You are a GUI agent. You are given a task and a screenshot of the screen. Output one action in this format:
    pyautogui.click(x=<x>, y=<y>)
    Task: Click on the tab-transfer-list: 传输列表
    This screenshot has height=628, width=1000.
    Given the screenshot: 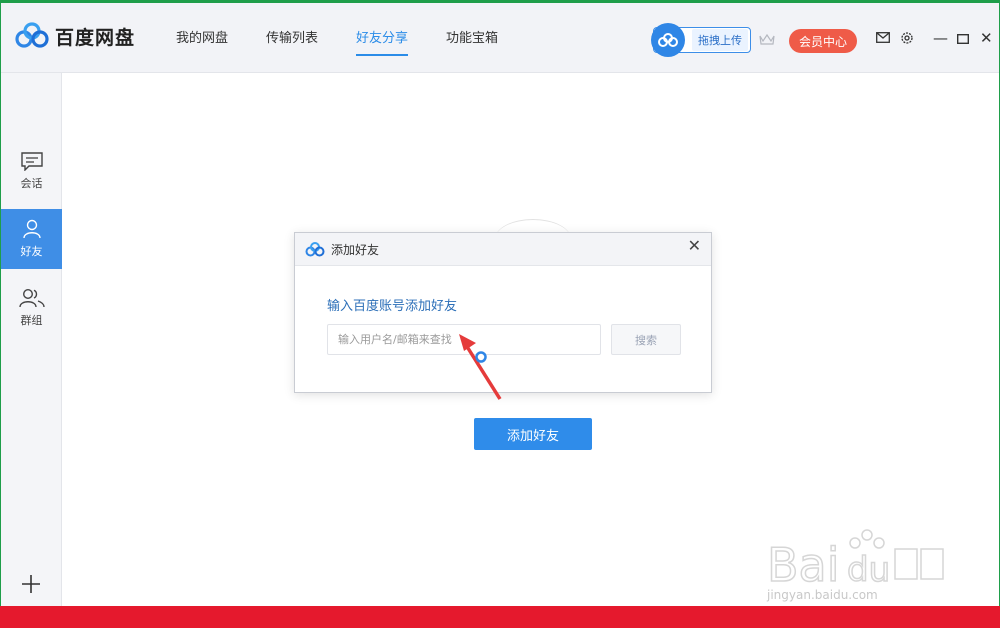 What is the action you would take?
    pyautogui.click(x=292, y=41)
    